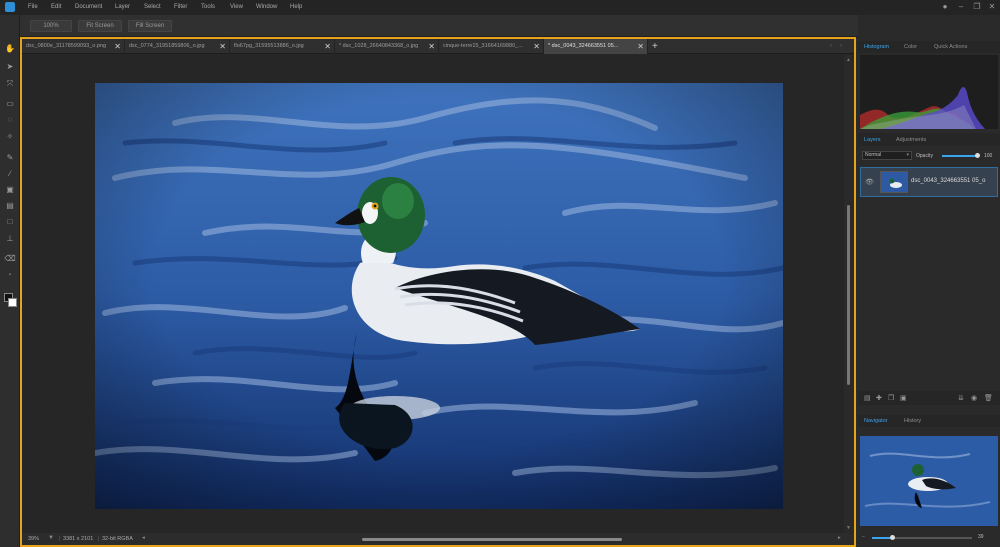 The height and width of the screenshot is (547, 1000). What do you see at coordinates (879, 398) in the screenshot?
I see `new-layer-icon: ✚` at bounding box center [879, 398].